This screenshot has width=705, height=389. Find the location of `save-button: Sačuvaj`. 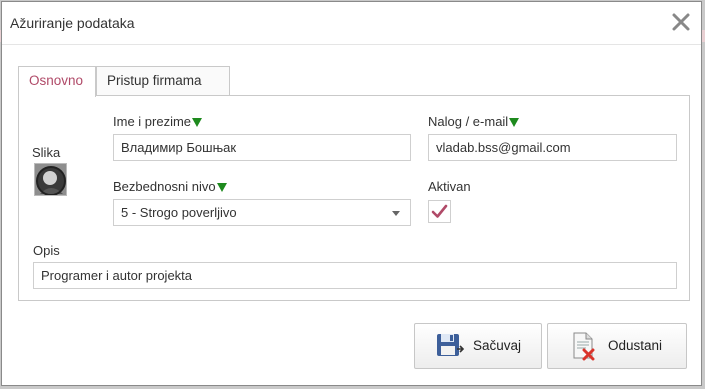

save-button: Sačuvaj is located at coordinates (478, 346).